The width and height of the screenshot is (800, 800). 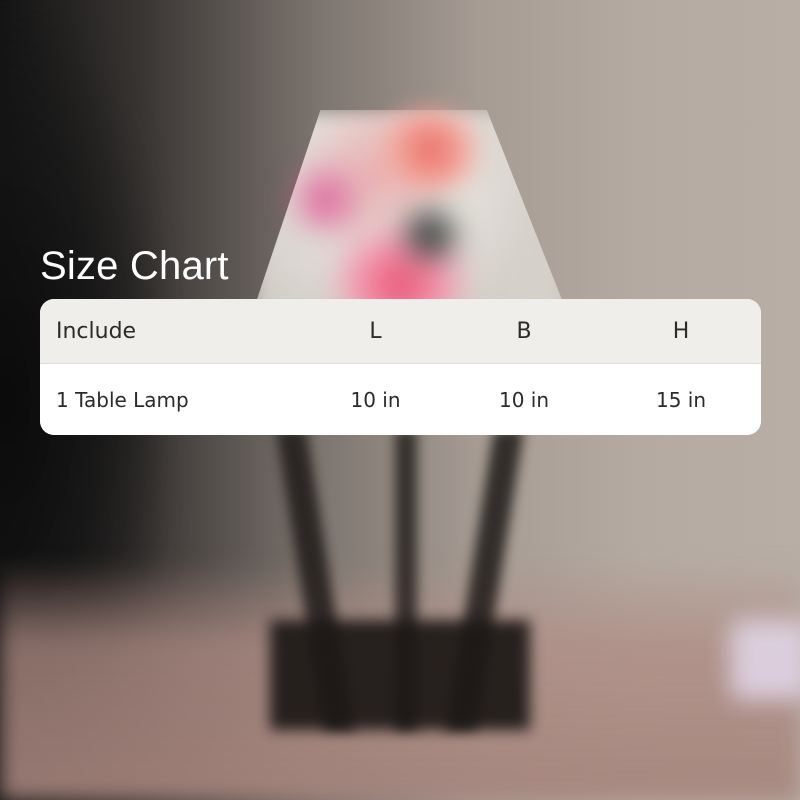 I want to click on background-object, so click(x=765, y=660).